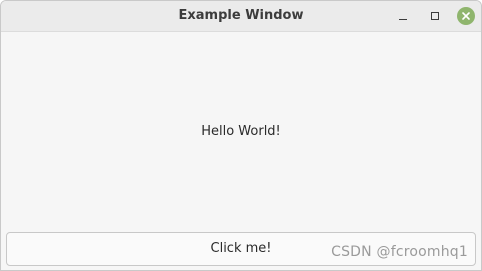 This screenshot has width=482, height=271. Describe the element at coordinates (403, 16) in the screenshot. I see `minimize-button` at that location.